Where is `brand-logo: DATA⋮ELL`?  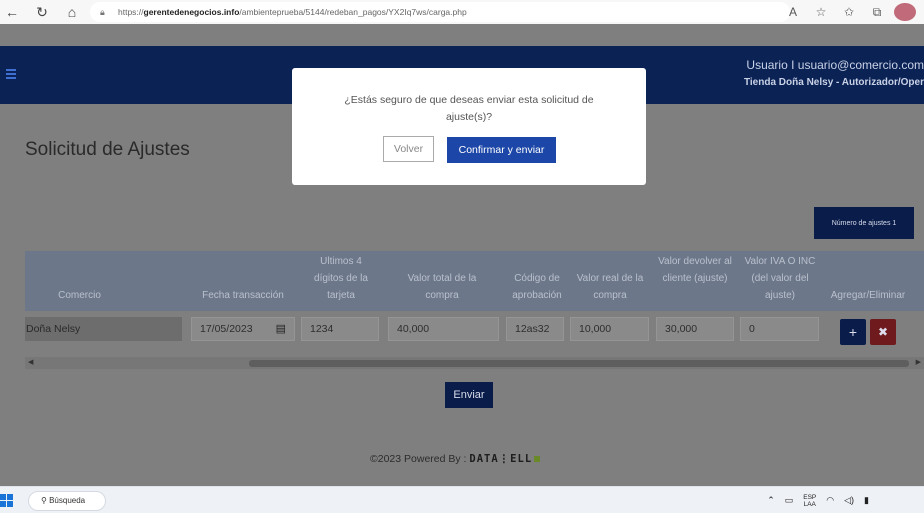 brand-logo: DATA⋮ELL is located at coordinates (501, 459).